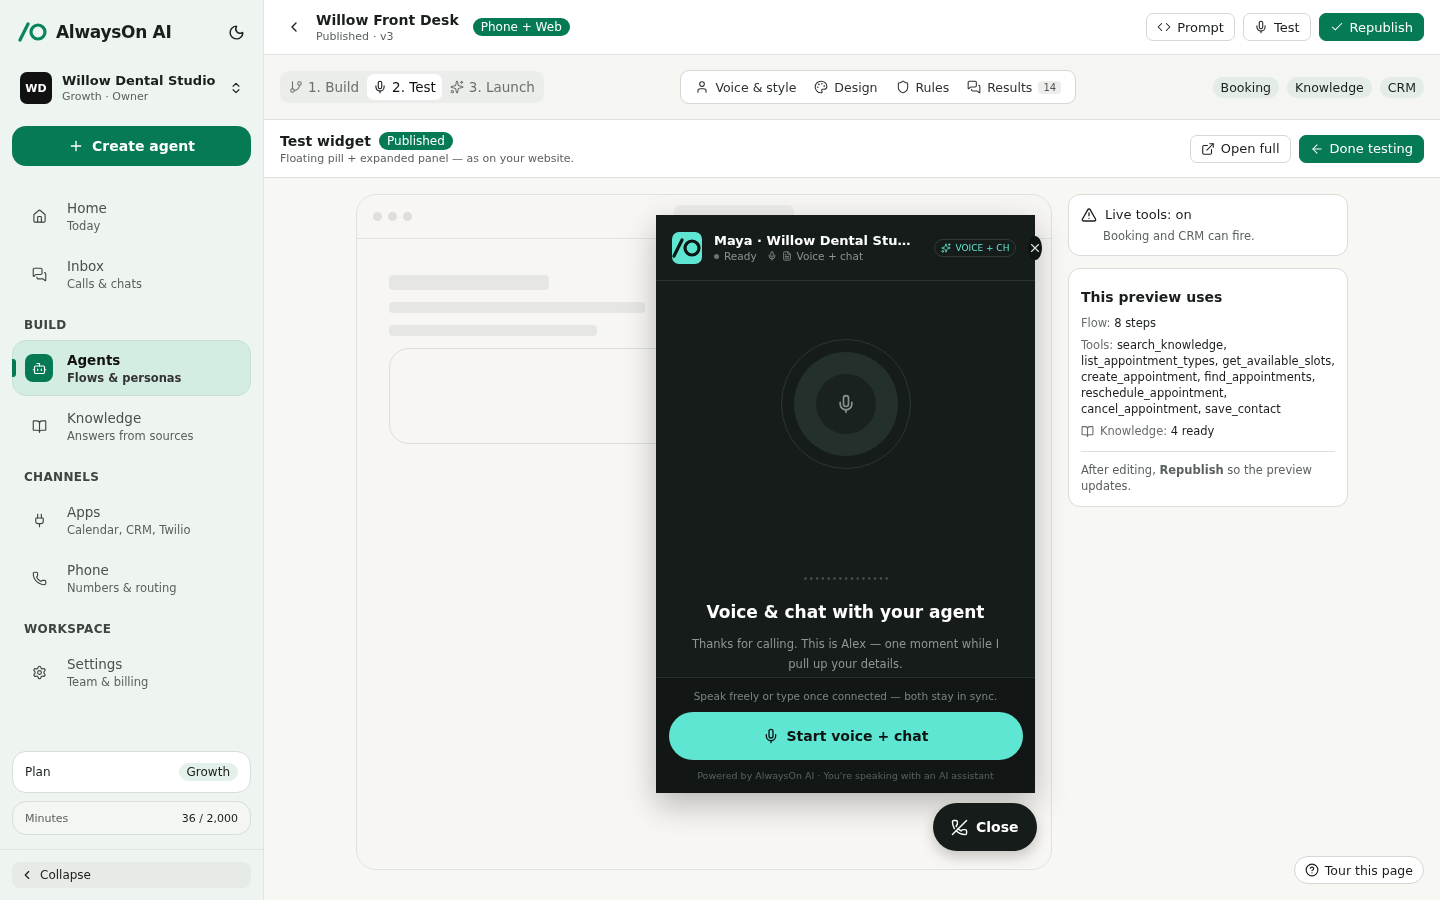 The width and height of the screenshot is (1440, 900). What do you see at coordinates (33, 32) in the screenshot?
I see `brand-logo` at bounding box center [33, 32].